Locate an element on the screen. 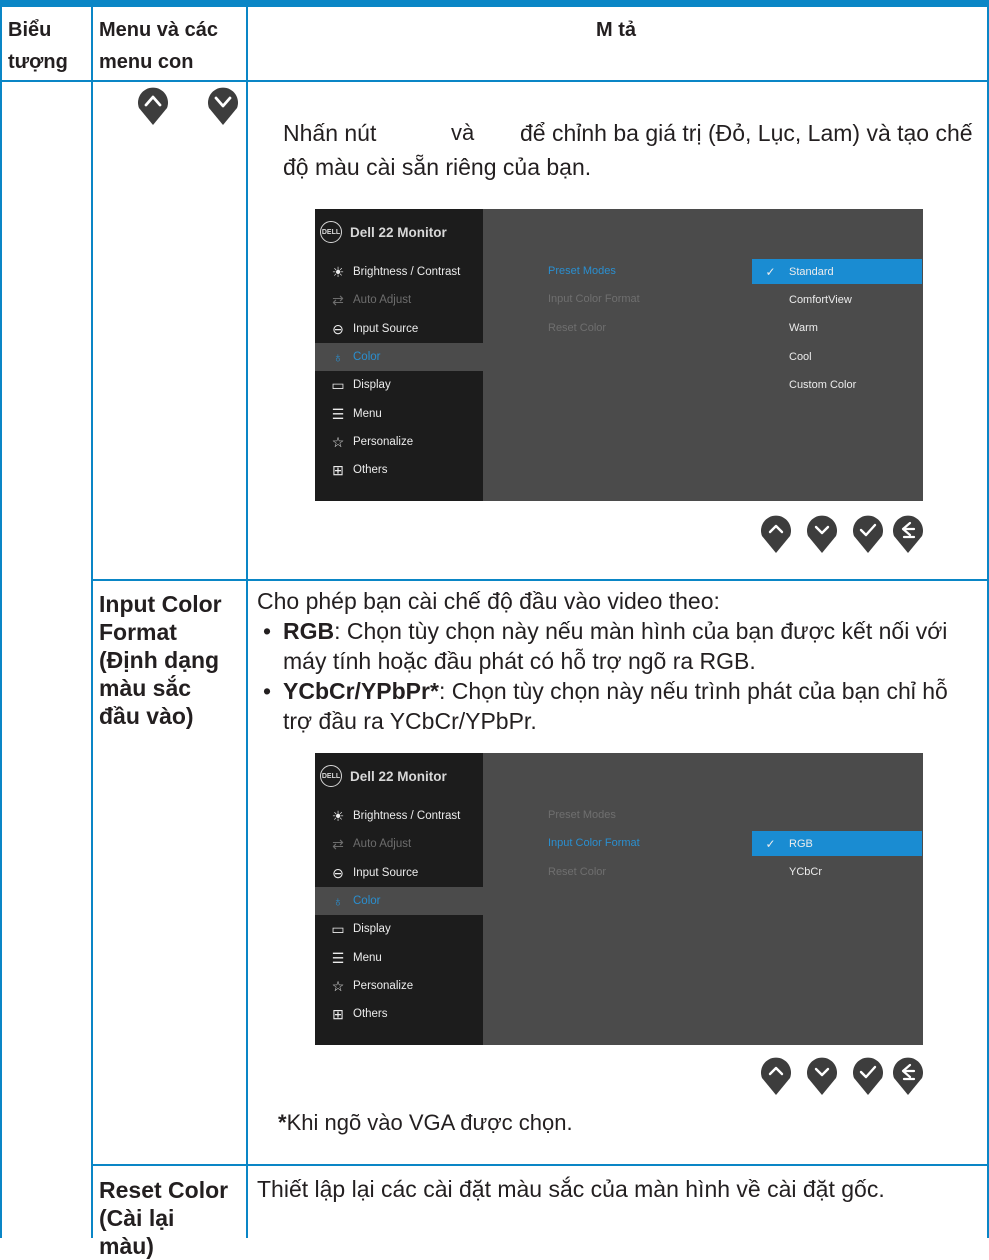 The width and height of the screenshot is (989, 1260). menu-name-line: đầu vào) is located at coordinates (146, 716).